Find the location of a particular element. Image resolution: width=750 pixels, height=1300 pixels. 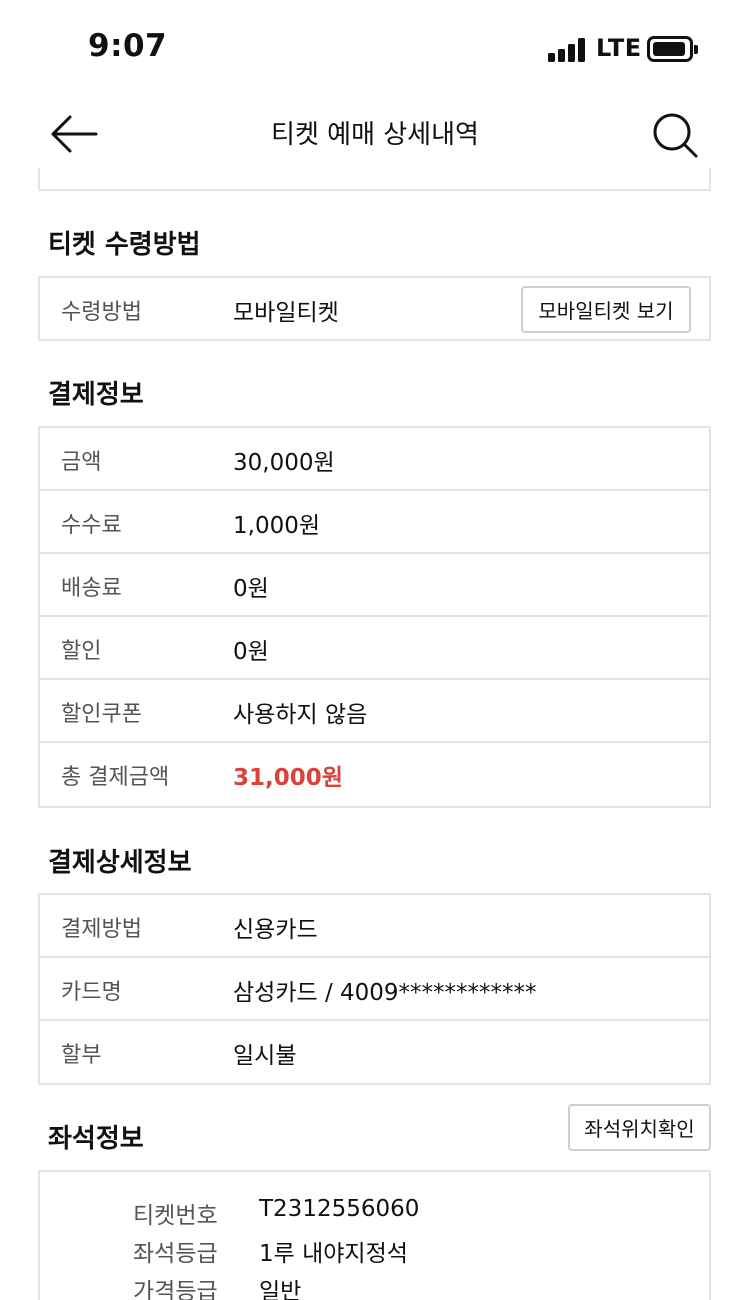

payment-row-fee: 수수료 1,000원 is located at coordinates (374, 522).